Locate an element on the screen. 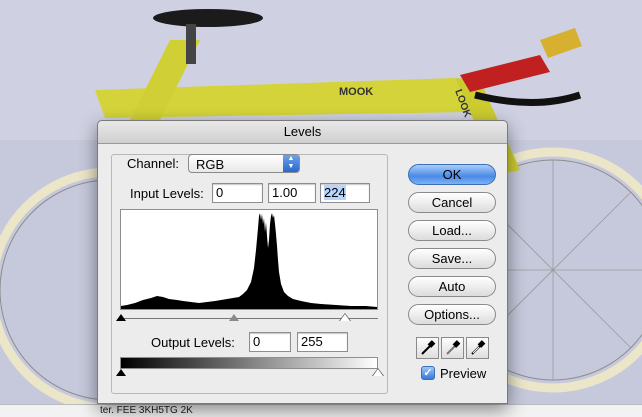 Image resolution: width=642 pixels, height=417 pixels. input-white-field: 224 is located at coordinates (345, 193).